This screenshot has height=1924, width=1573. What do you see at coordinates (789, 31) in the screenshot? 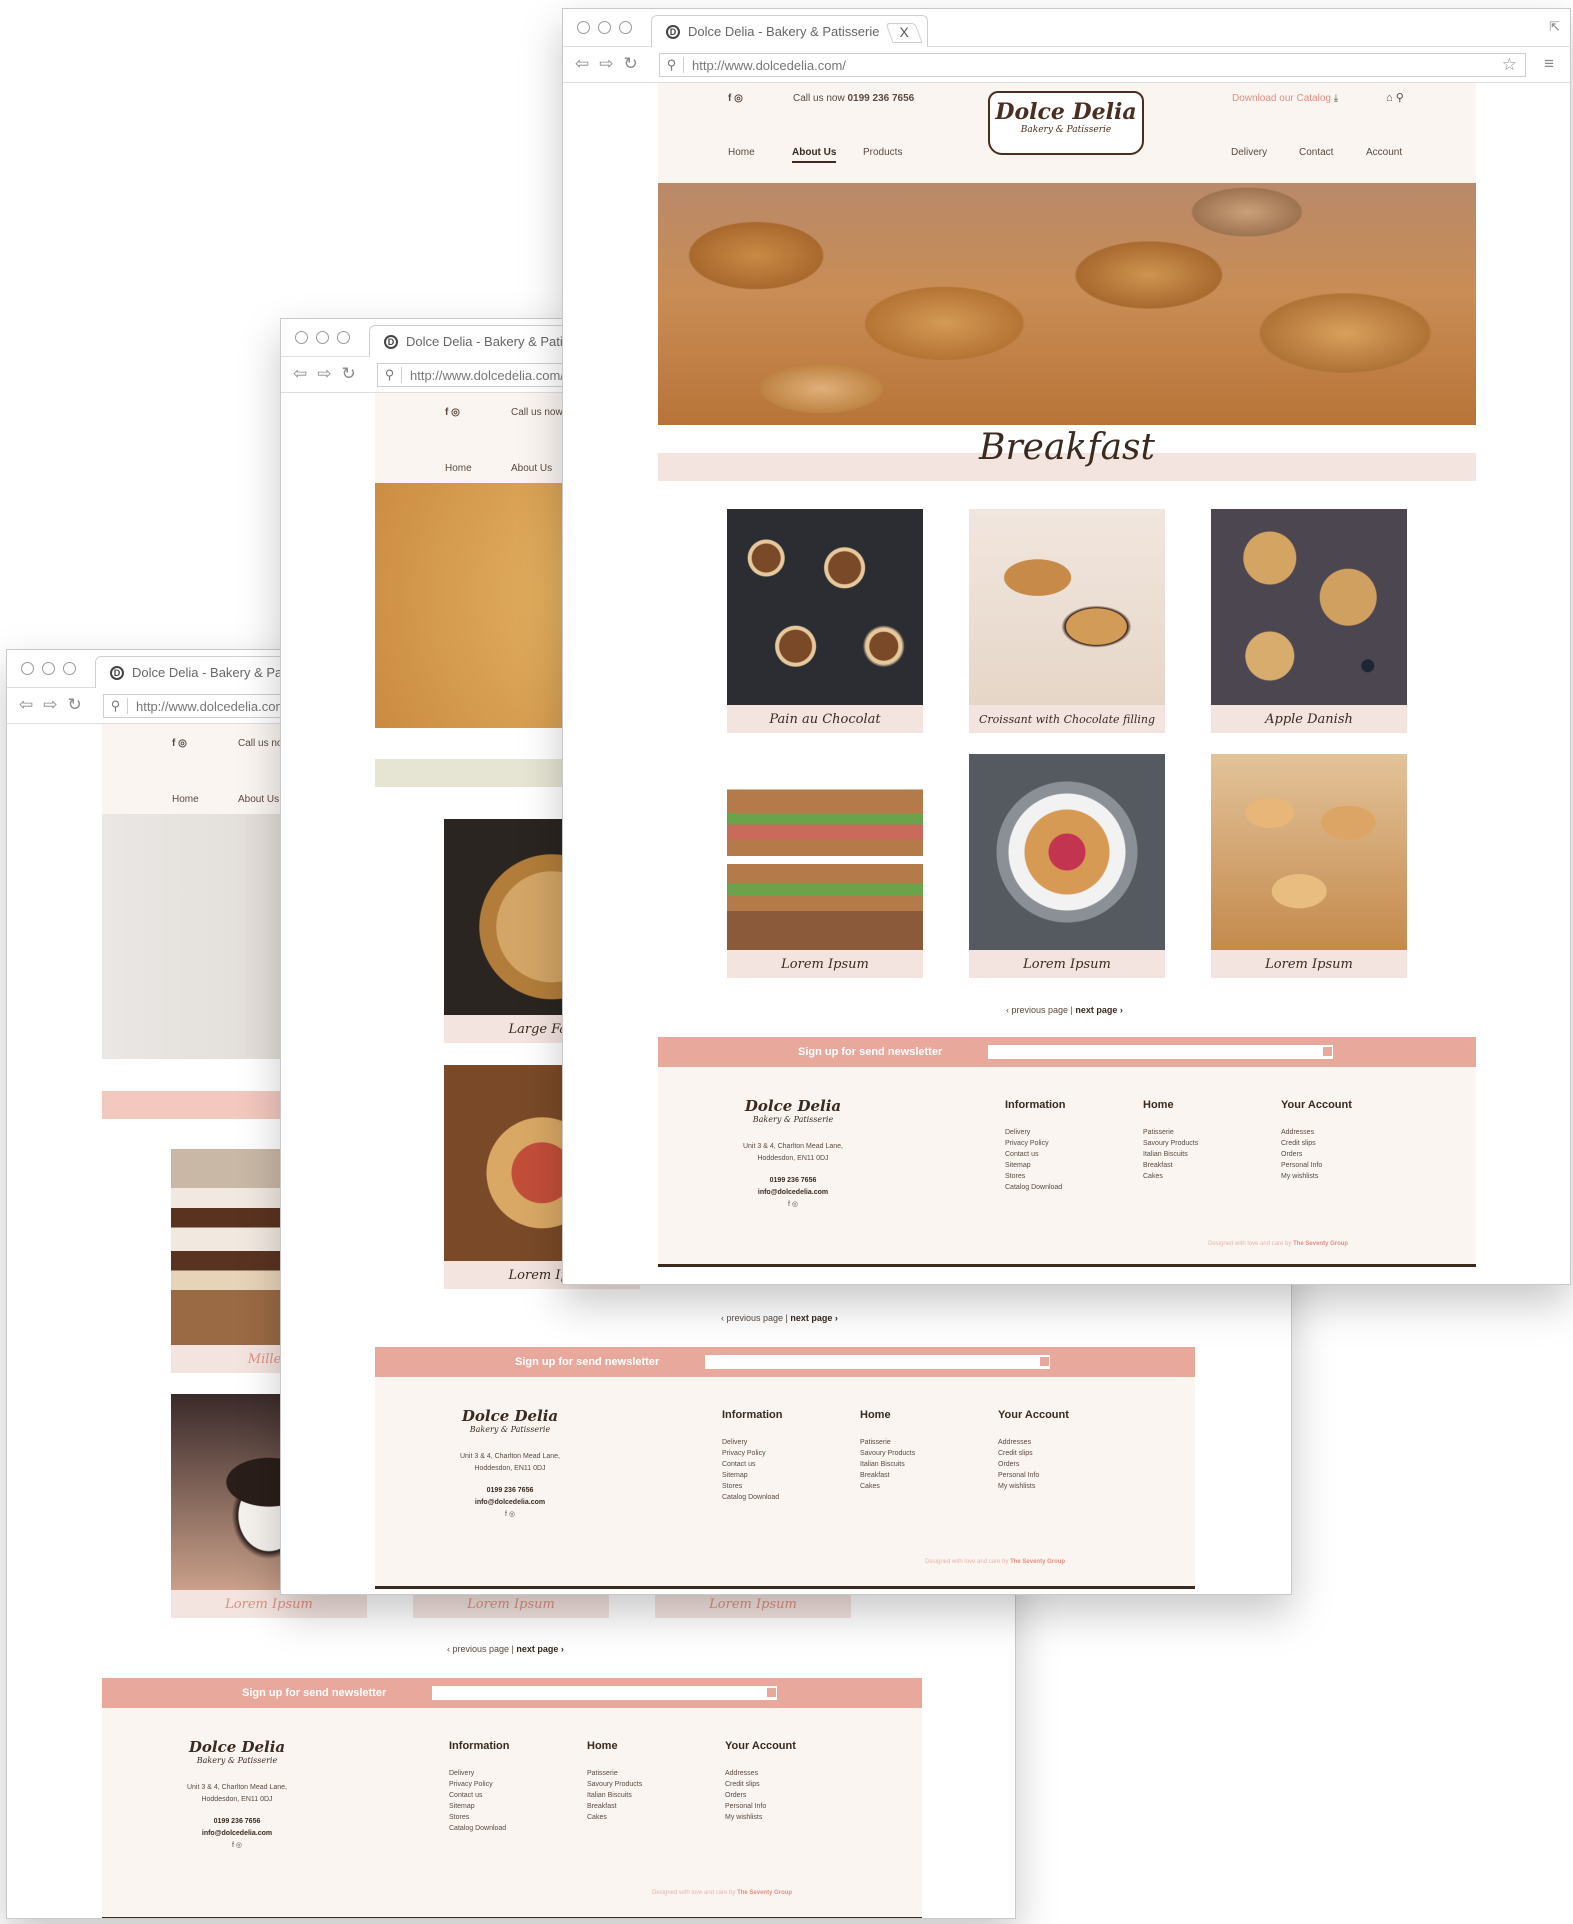
I see `browser-tab: D Dolce Delia - Bakery & Patisserie X` at bounding box center [789, 31].